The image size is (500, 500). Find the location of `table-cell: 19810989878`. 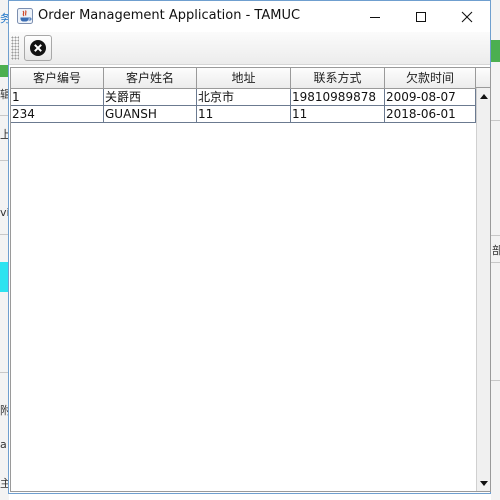

table-cell: 19810989878 is located at coordinates (338, 97).